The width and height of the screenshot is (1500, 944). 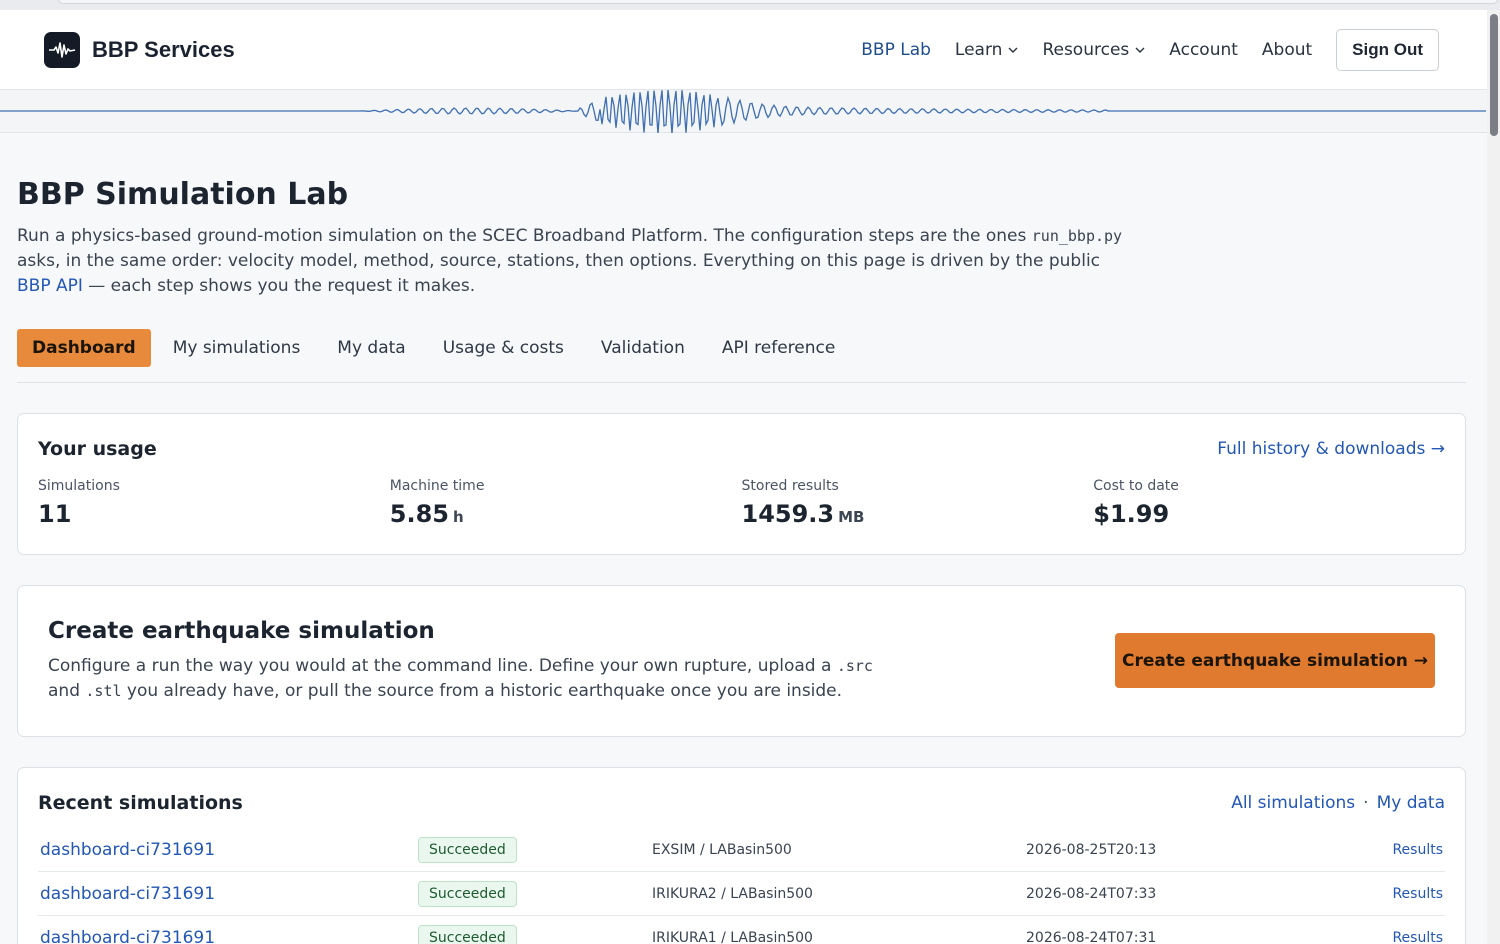 What do you see at coordinates (79, 486) in the screenshot?
I see `stat-label: Simulations` at bounding box center [79, 486].